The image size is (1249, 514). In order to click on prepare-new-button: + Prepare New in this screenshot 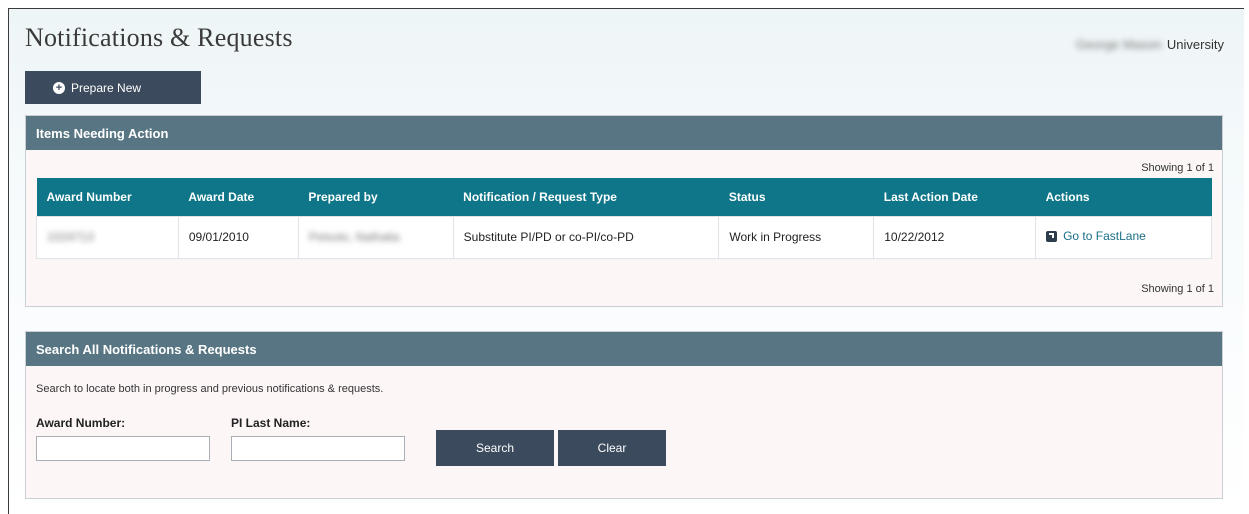, I will do `click(113, 87)`.